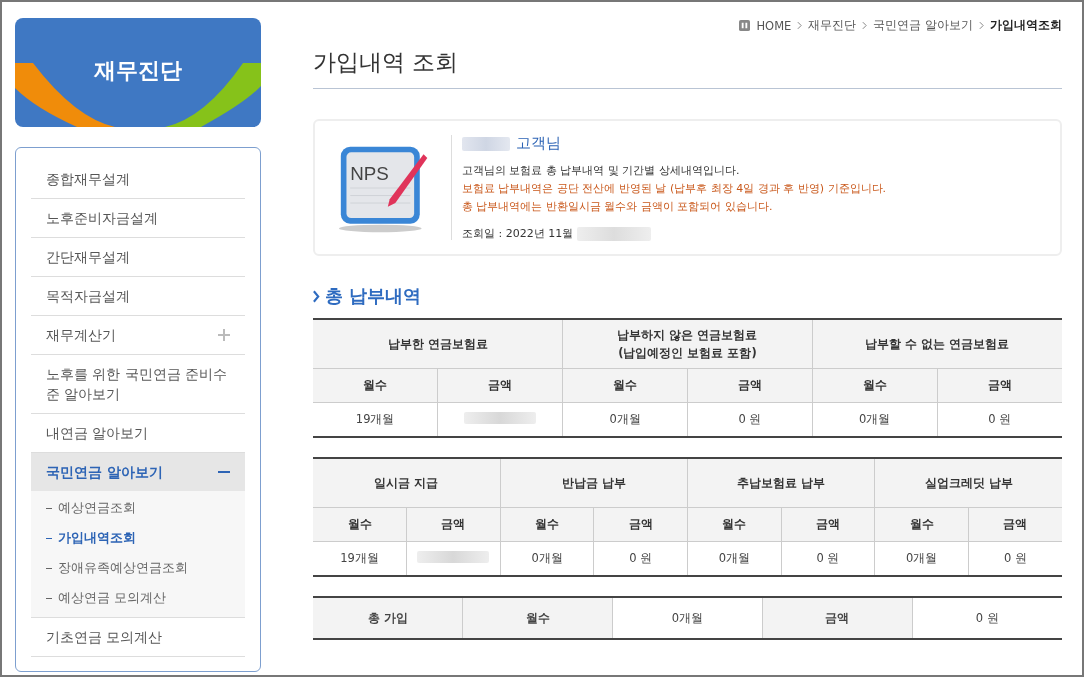 This screenshot has width=1084, height=677. I want to click on table-cell: 총 가입, so click(388, 618).